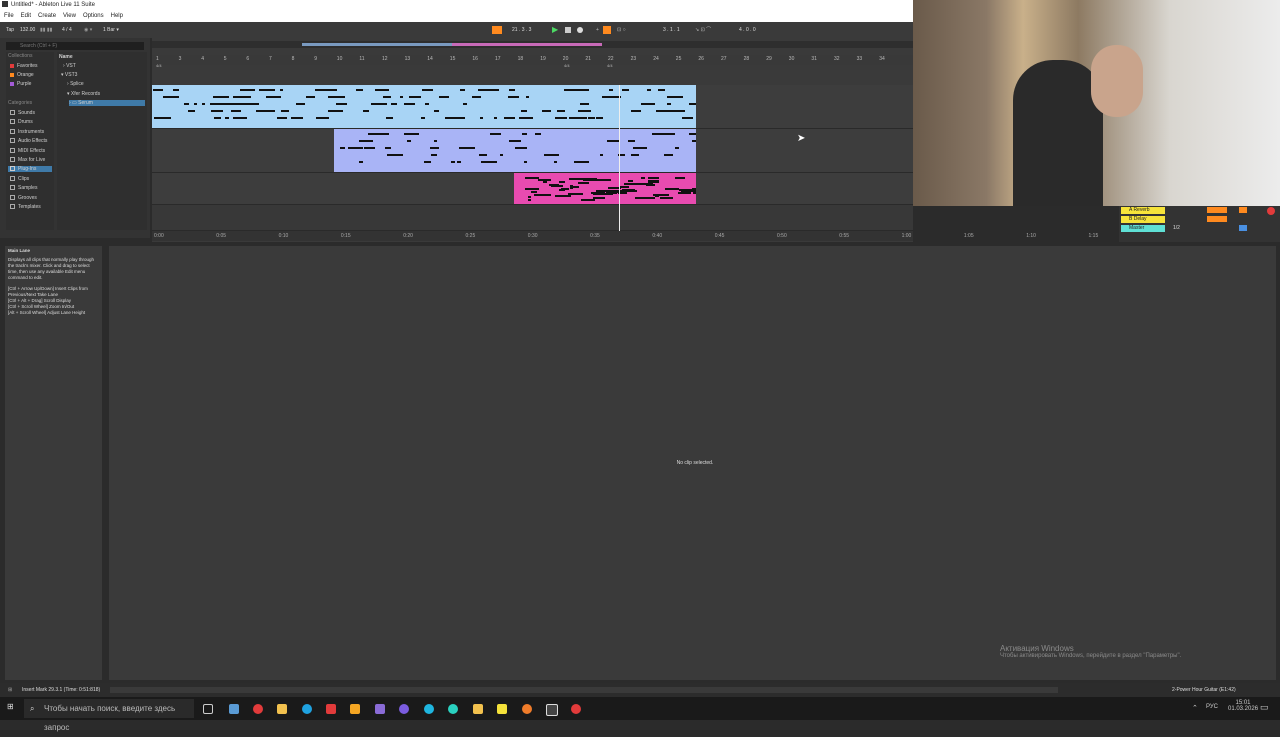  Describe the element at coordinates (10, 30) in the screenshot. I see `tap-button: Tap` at that location.